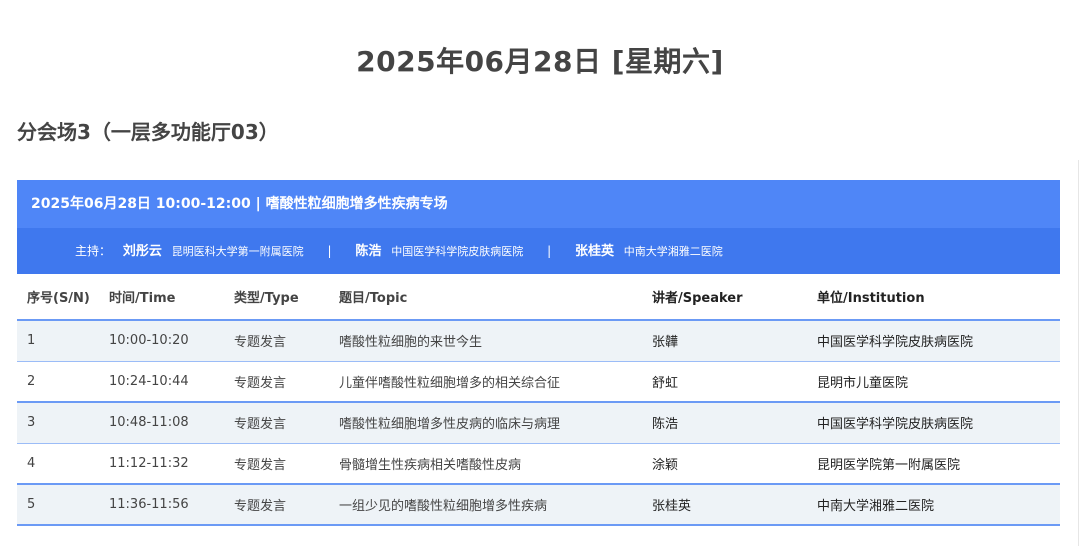 The height and width of the screenshot is (546, 1080). I want to click on cell-institution: 中南大学湘雅二医院, so click(938, 505).